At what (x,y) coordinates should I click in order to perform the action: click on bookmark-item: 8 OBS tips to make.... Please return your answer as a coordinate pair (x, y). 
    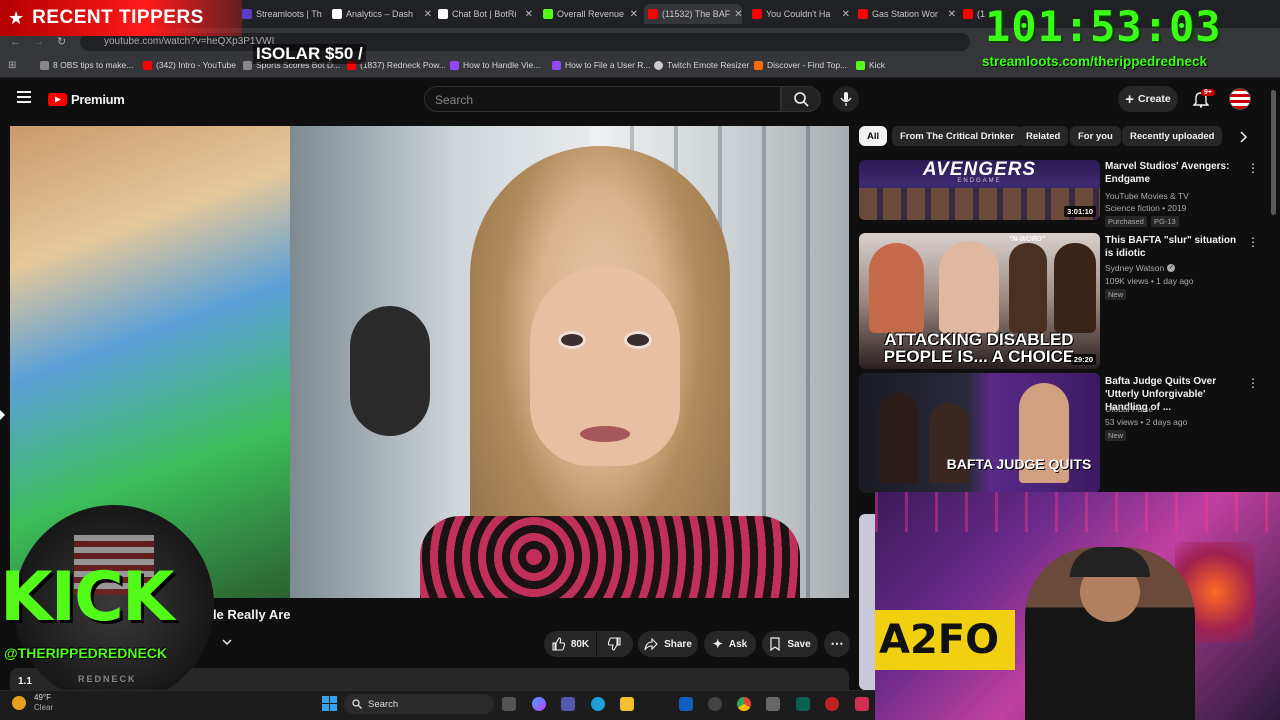
    Looking at the image, I should click on (86, 65).